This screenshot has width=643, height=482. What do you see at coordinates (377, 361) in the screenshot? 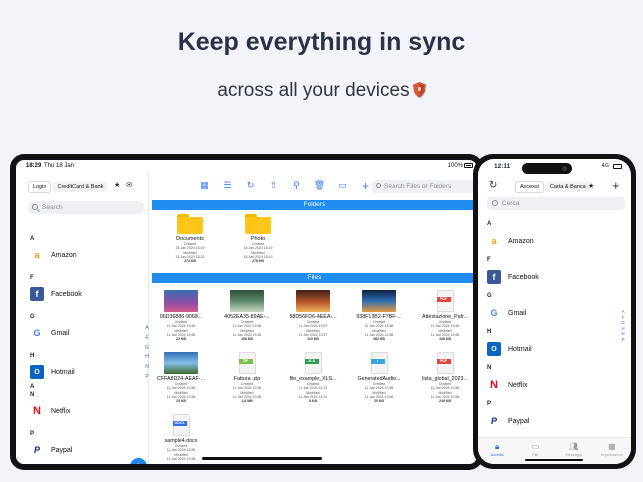
I see `file-type-tag: ♪` at bounding box center [377, 361].